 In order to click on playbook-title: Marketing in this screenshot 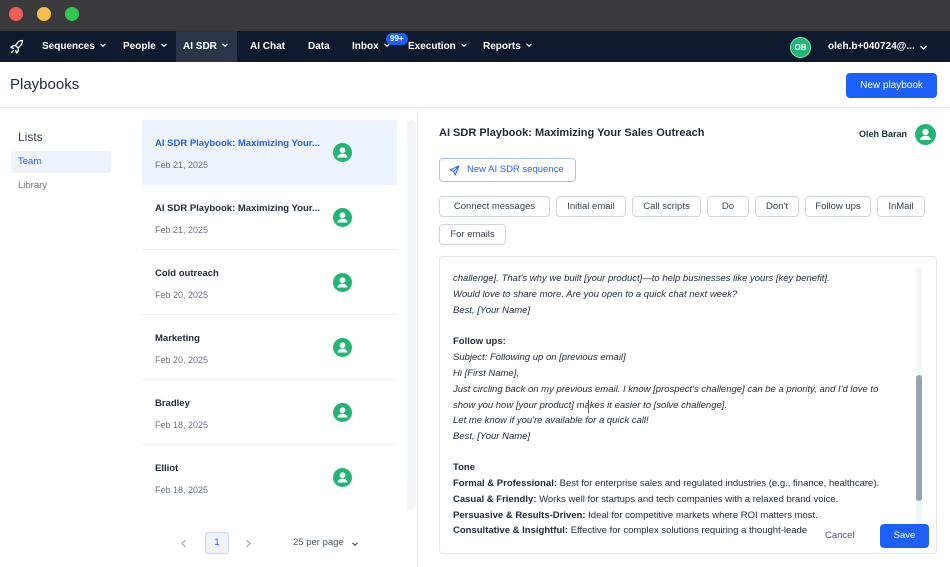, I will do `click(177, 338)`.